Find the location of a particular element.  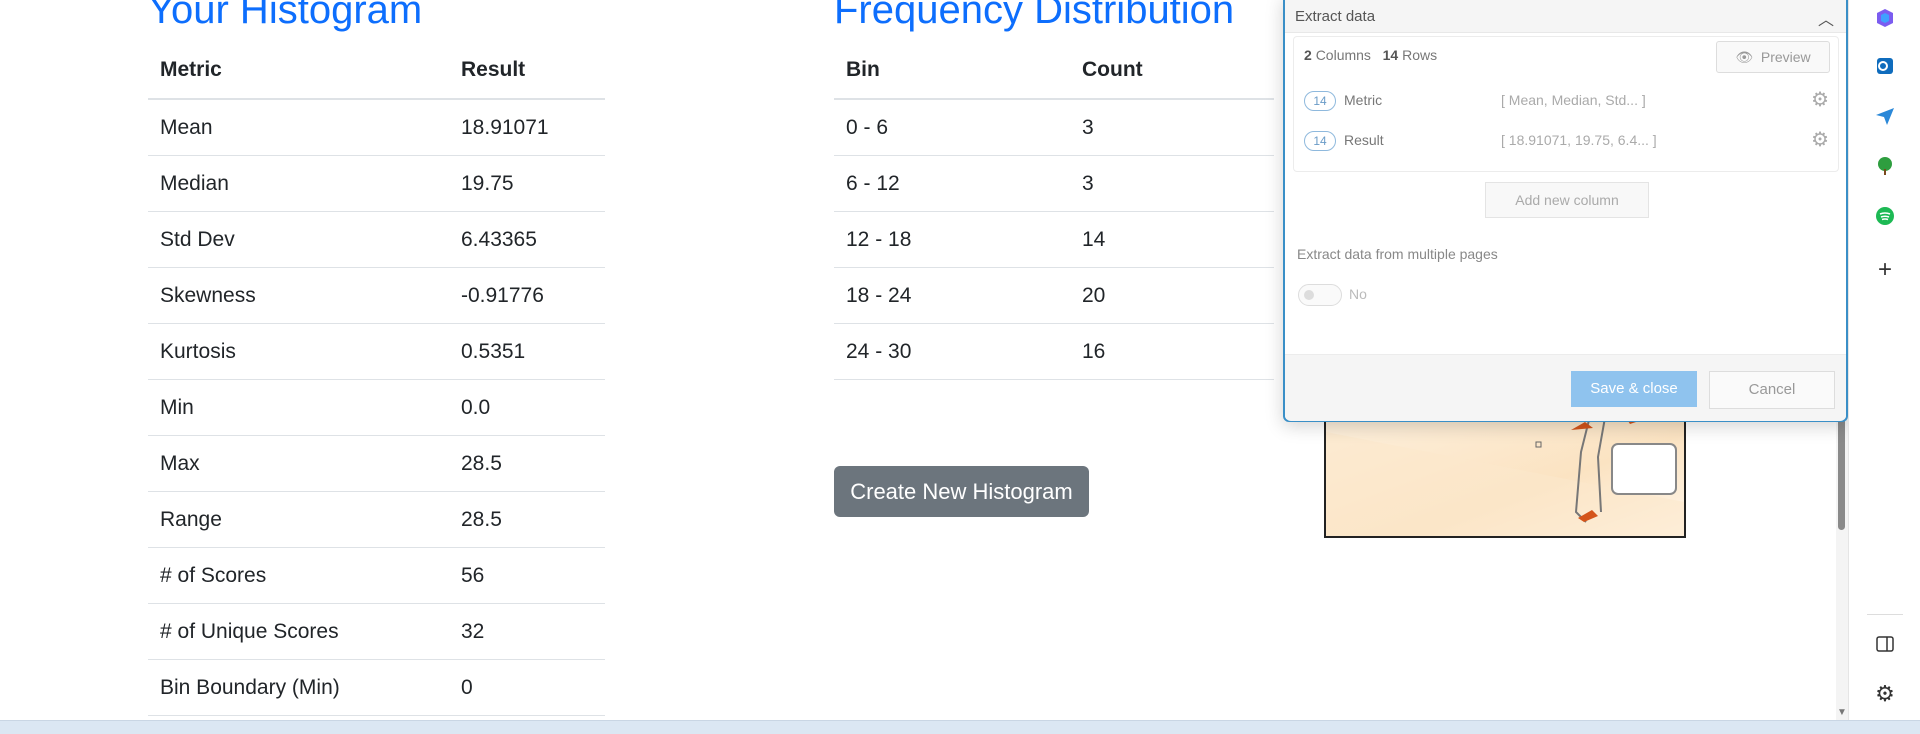

spotify-icon is located at coordinates (1885, 216).